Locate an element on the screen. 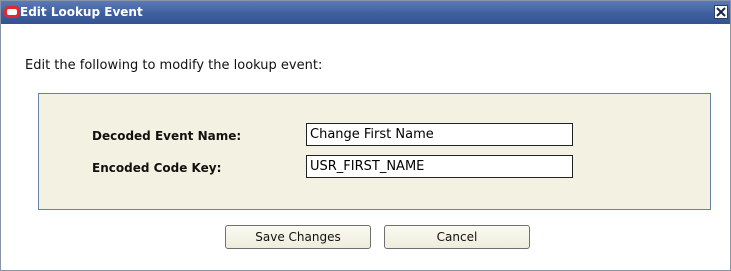 The image size is (731, 271). decoded-event-name-input is located at coordinates (439, 134).